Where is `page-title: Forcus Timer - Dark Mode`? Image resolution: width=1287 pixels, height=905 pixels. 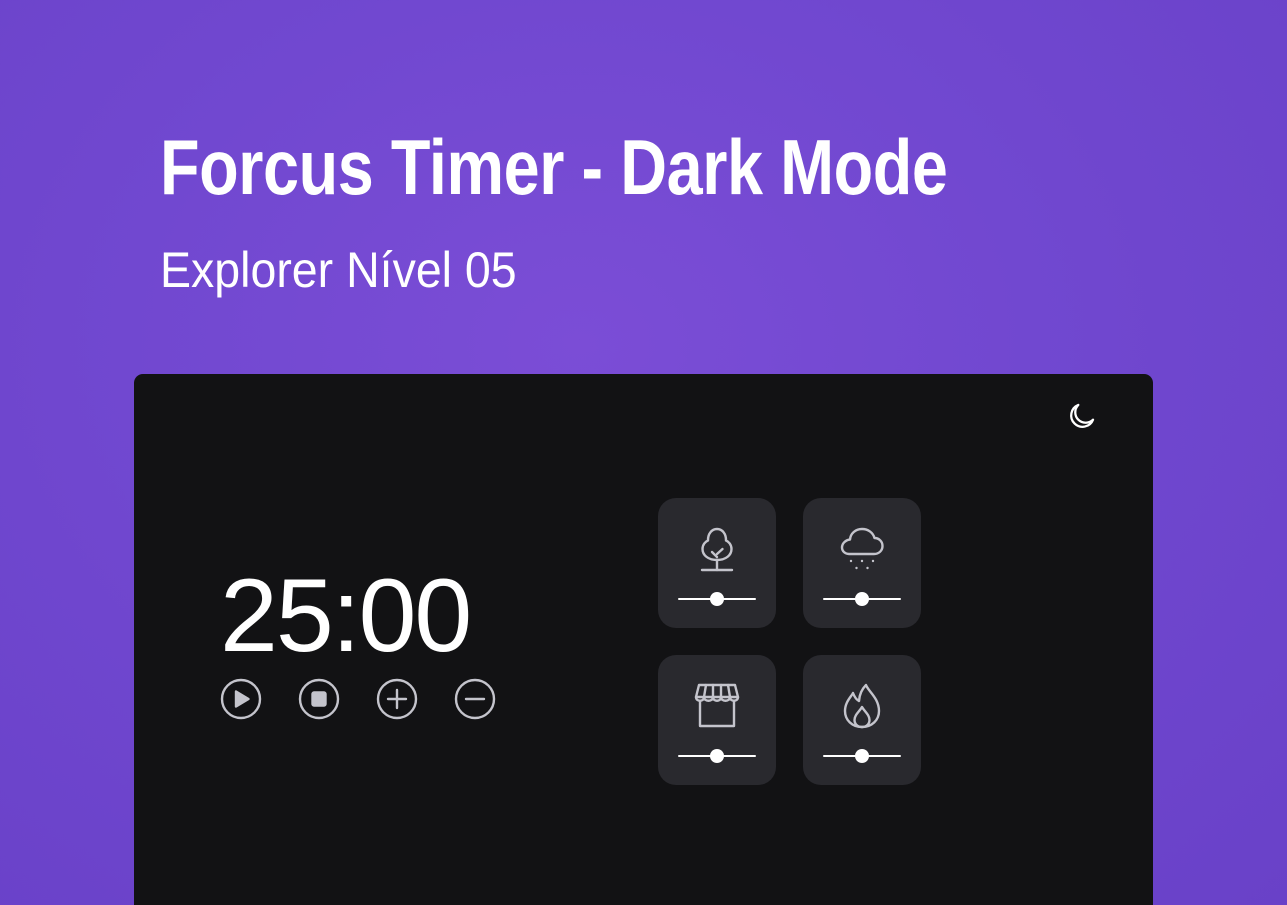 page-title: Forcus Timer - Dark Mode is located at coordinates (554, 167).